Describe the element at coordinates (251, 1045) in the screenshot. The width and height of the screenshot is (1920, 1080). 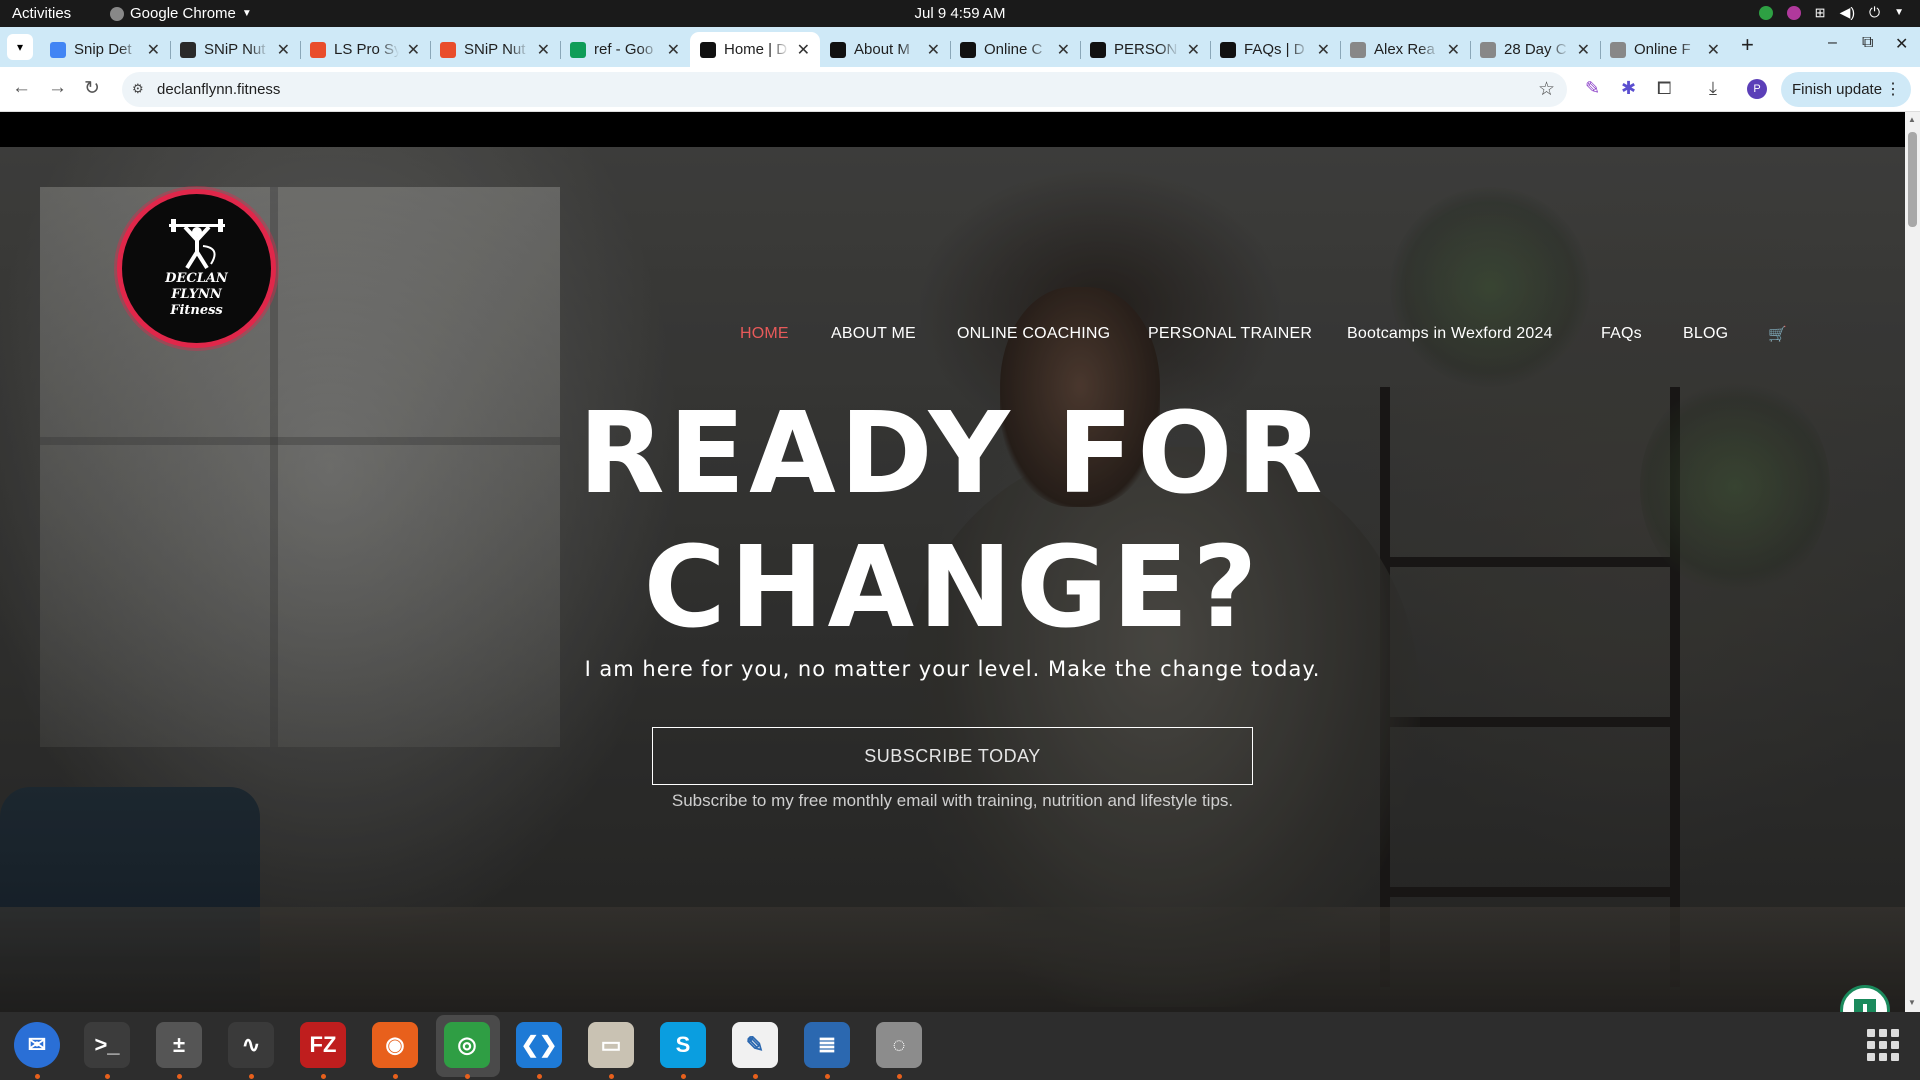
I see `system-monitor-icon: ∿` at that location.